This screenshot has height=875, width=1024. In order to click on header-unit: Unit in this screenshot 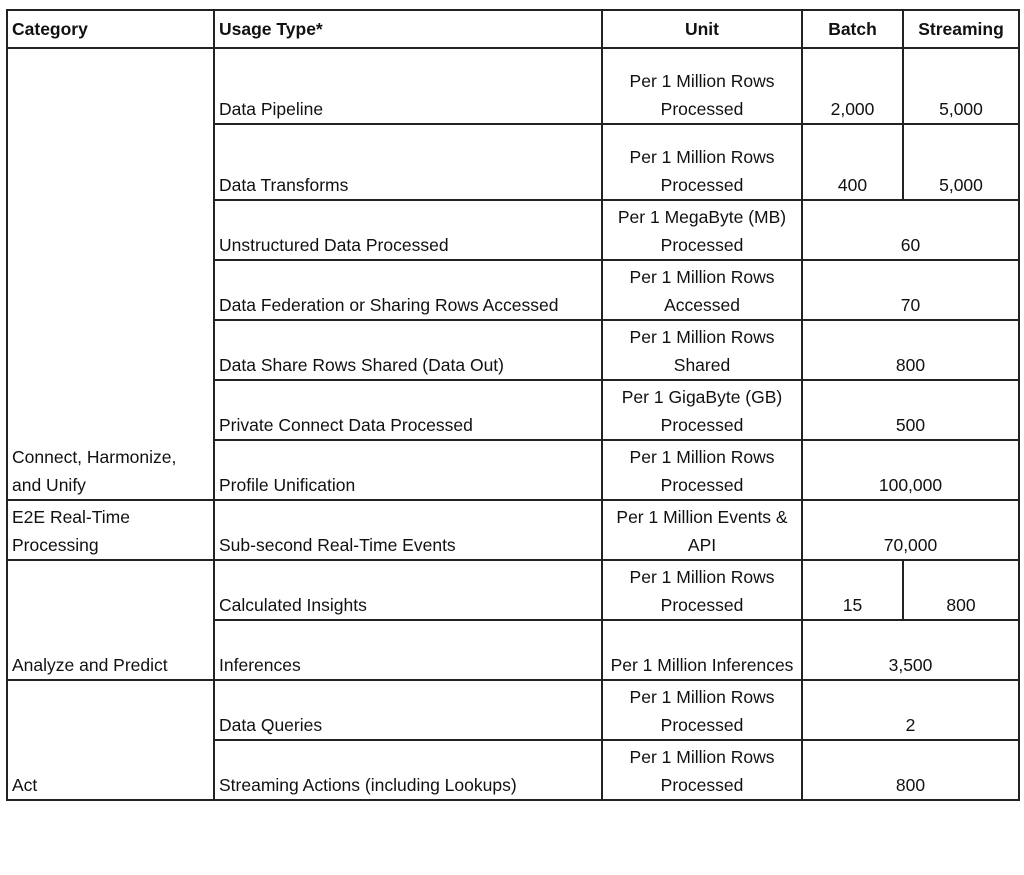, I will do `click(702, 29)`.